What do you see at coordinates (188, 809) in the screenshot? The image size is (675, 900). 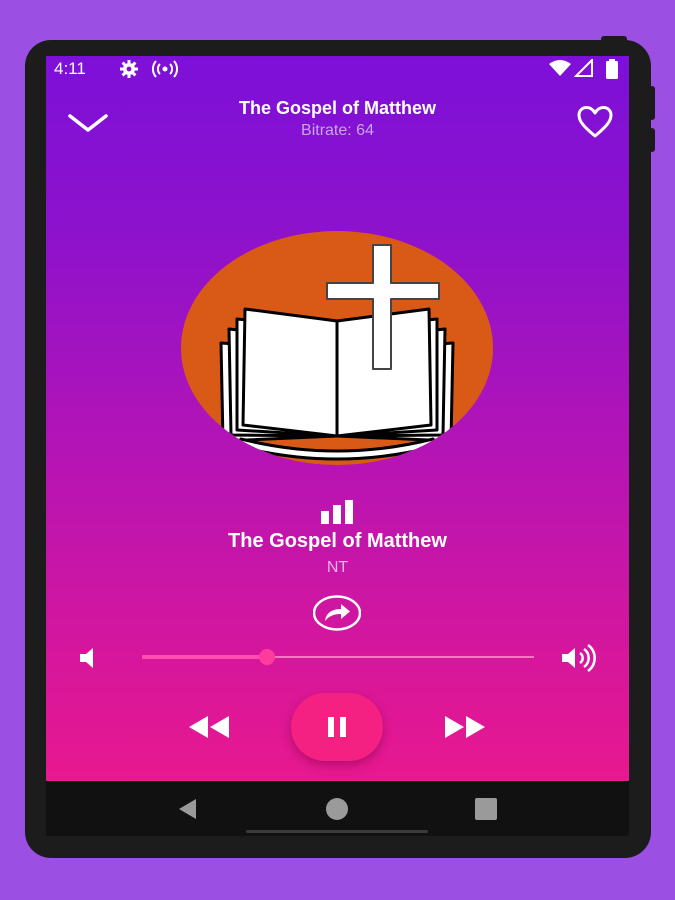 I see `nav-back-icon` at bounding box center [188, 809].